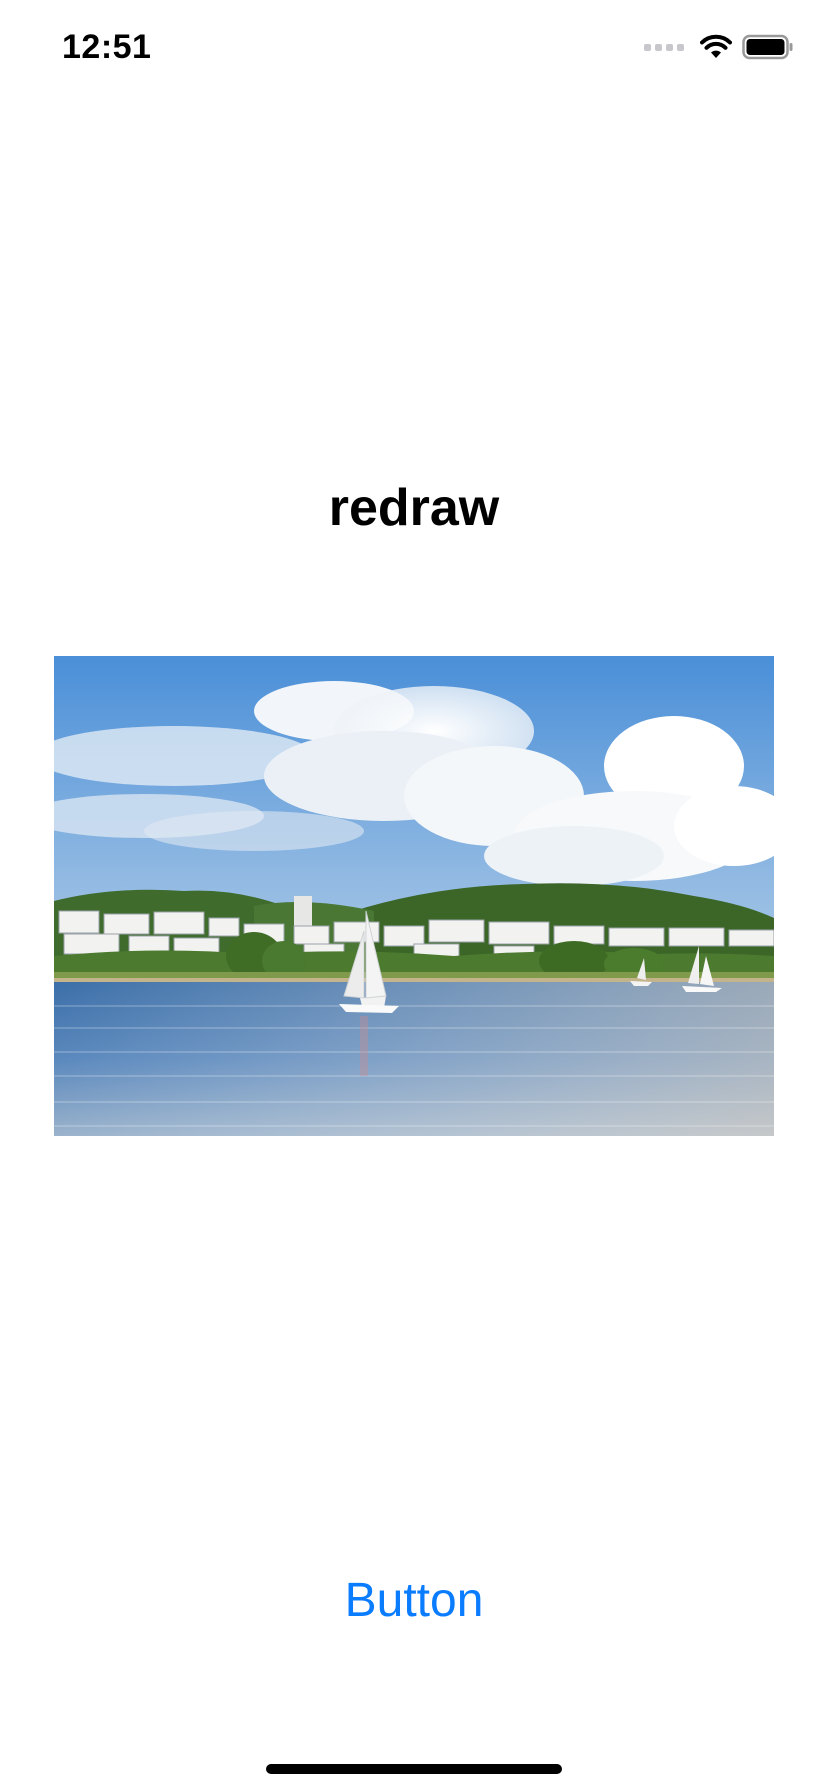  I want to click on status-time: 12:51, so click(107, 47).